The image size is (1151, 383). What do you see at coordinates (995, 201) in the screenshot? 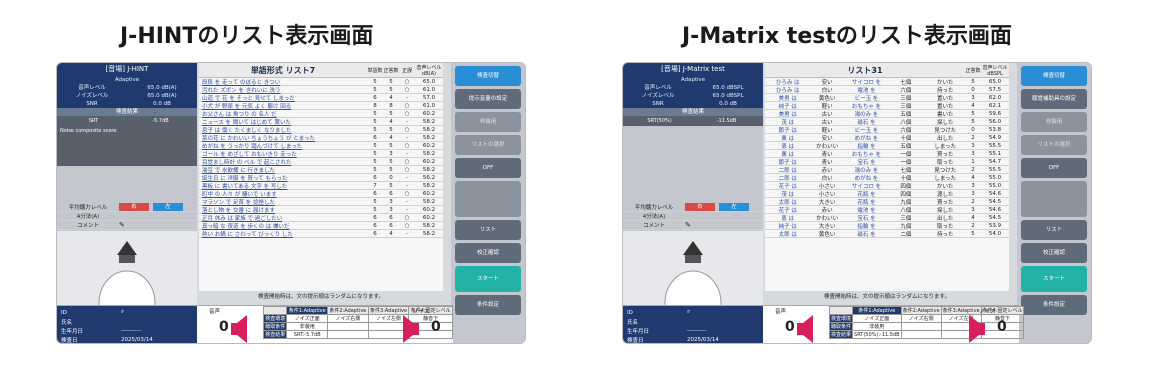
I see `voice-level: 54.5` at bounding box center [995, 201].